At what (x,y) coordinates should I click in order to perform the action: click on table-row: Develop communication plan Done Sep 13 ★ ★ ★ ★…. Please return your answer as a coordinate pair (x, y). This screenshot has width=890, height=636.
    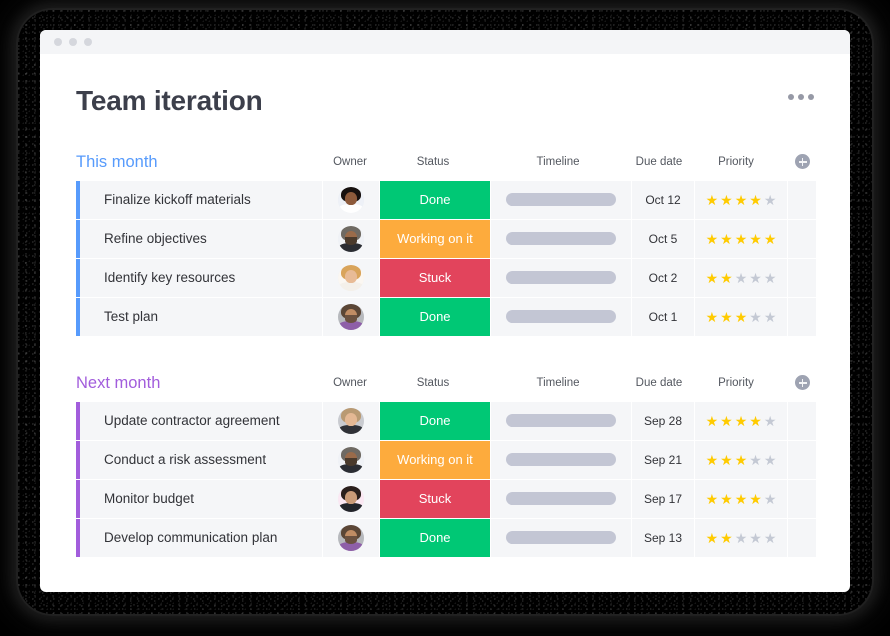
    Looking at the image, I should click on (446, 537).